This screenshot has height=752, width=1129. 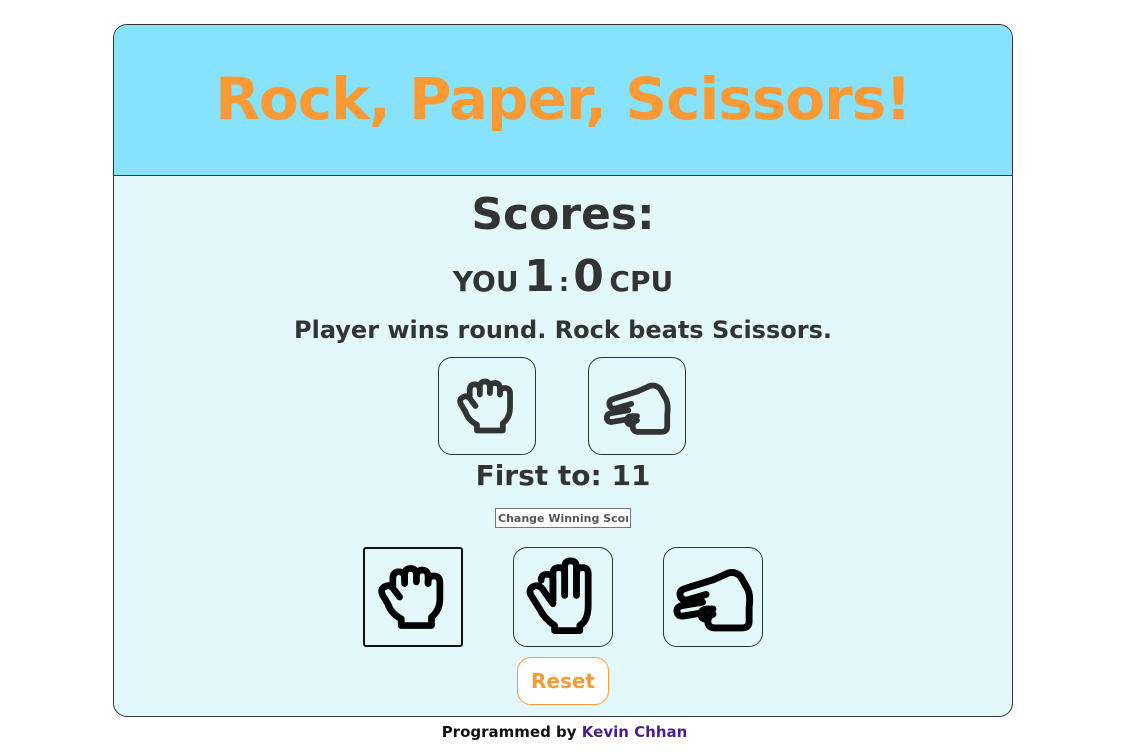 What do you see at coordinates (563, 518) in the screenshot?
I see `winning-score-input` at bounding box center [563, 518].